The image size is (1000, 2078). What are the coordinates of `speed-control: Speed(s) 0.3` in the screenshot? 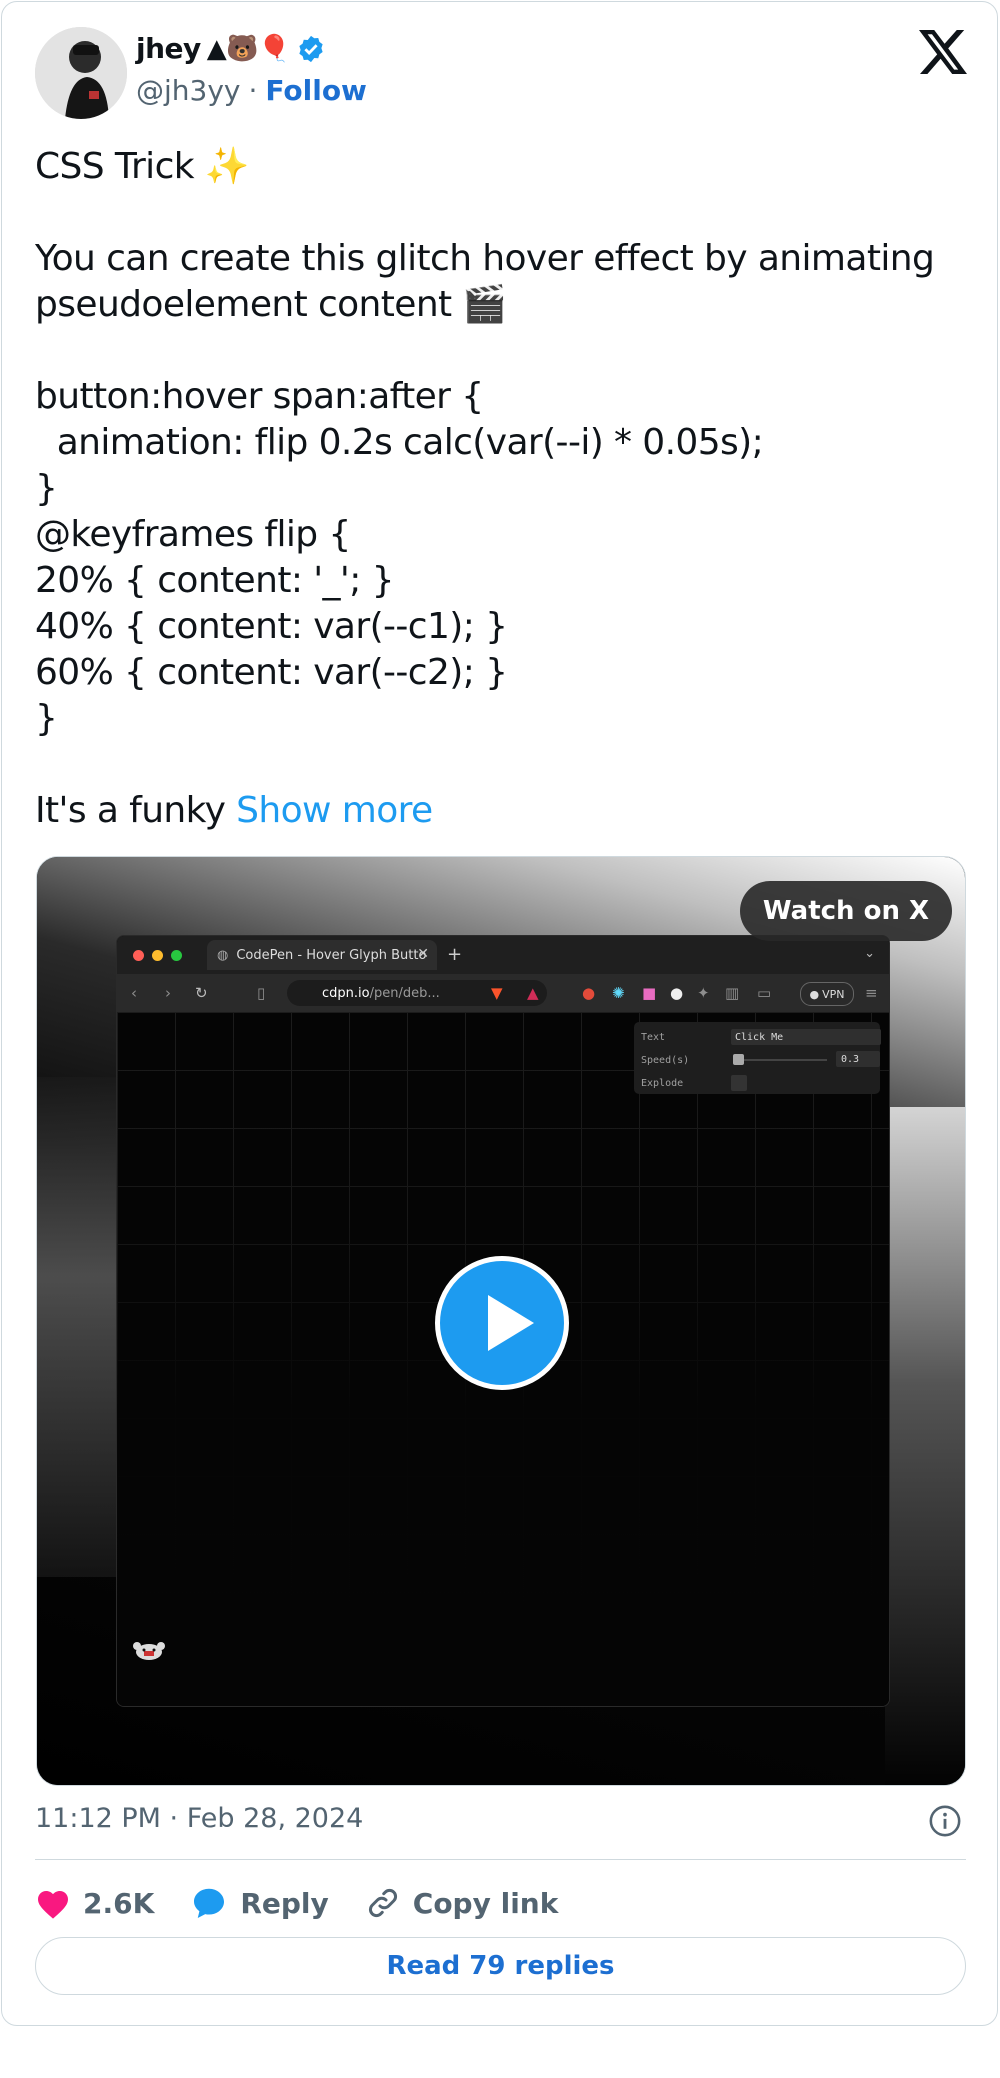 It's located at (761, 1060).